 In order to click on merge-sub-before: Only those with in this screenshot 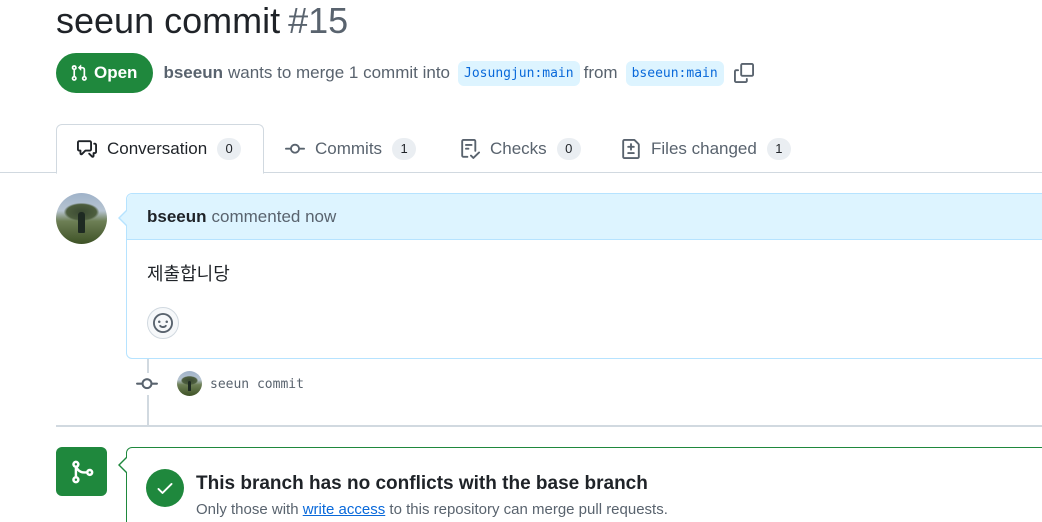, I will do `click(247, 509)`.